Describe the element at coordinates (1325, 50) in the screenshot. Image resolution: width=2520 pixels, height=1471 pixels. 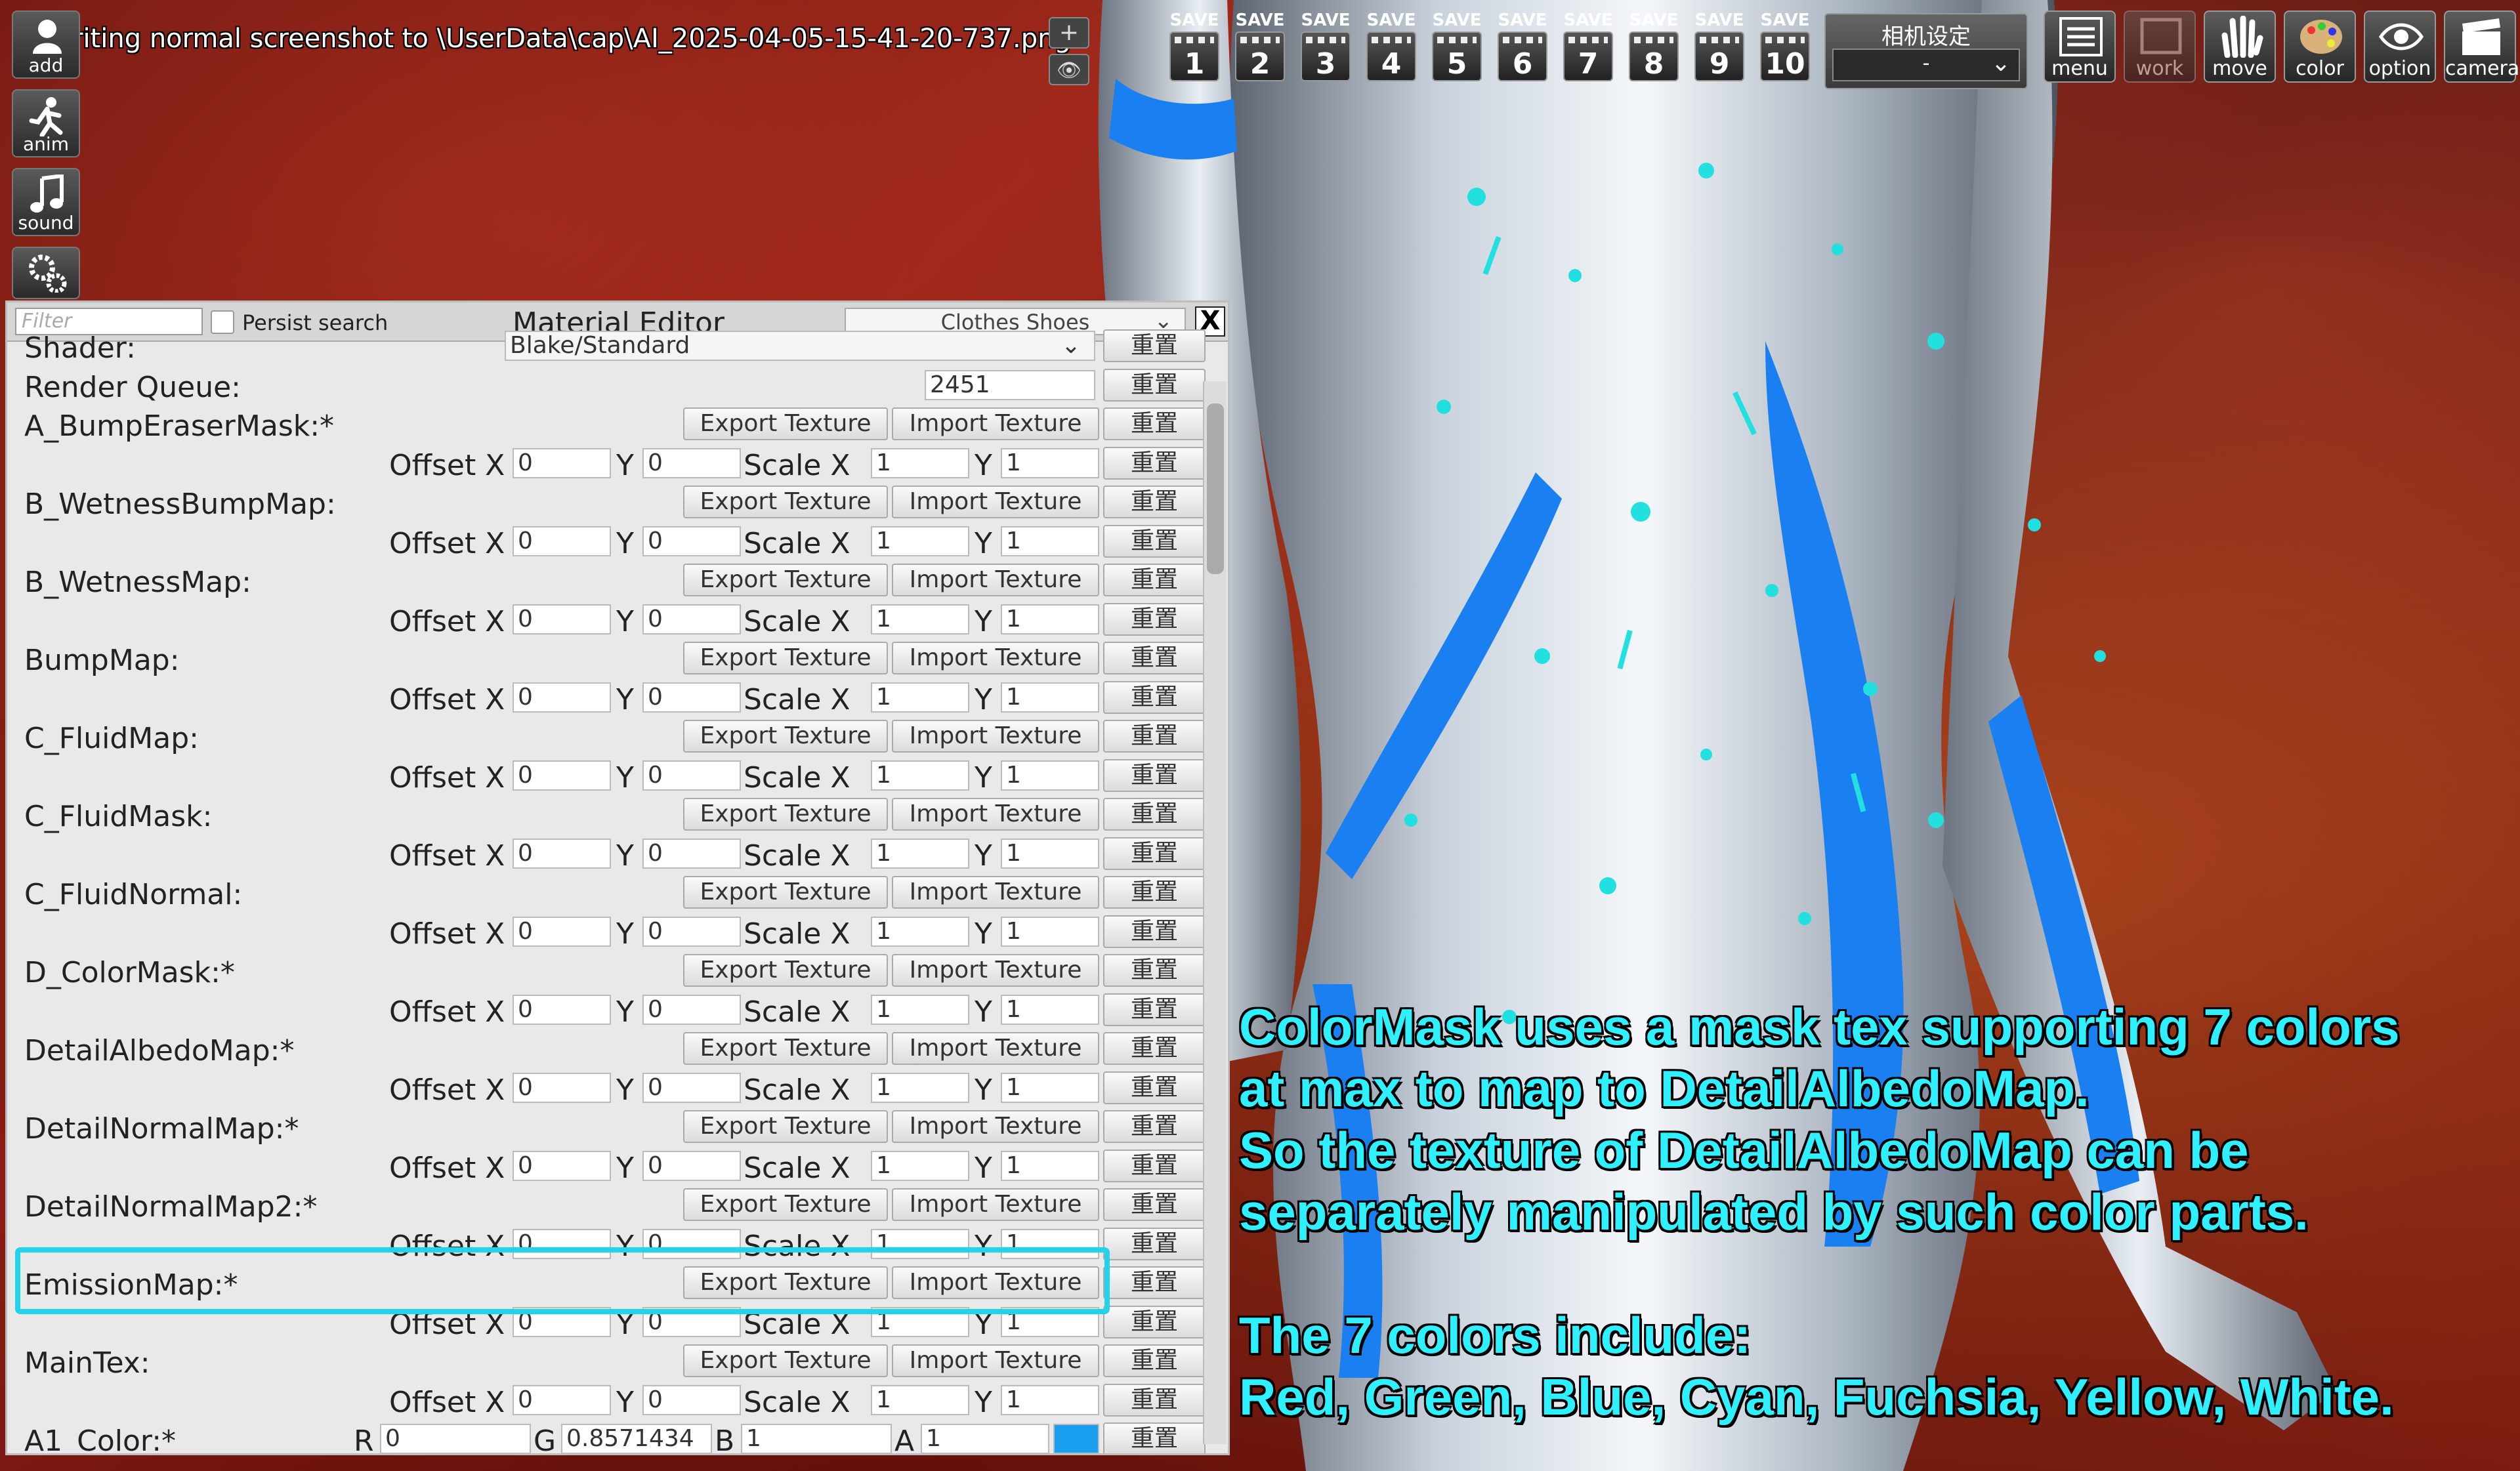
I see `save-slot-3: SAVE 3` at that location.